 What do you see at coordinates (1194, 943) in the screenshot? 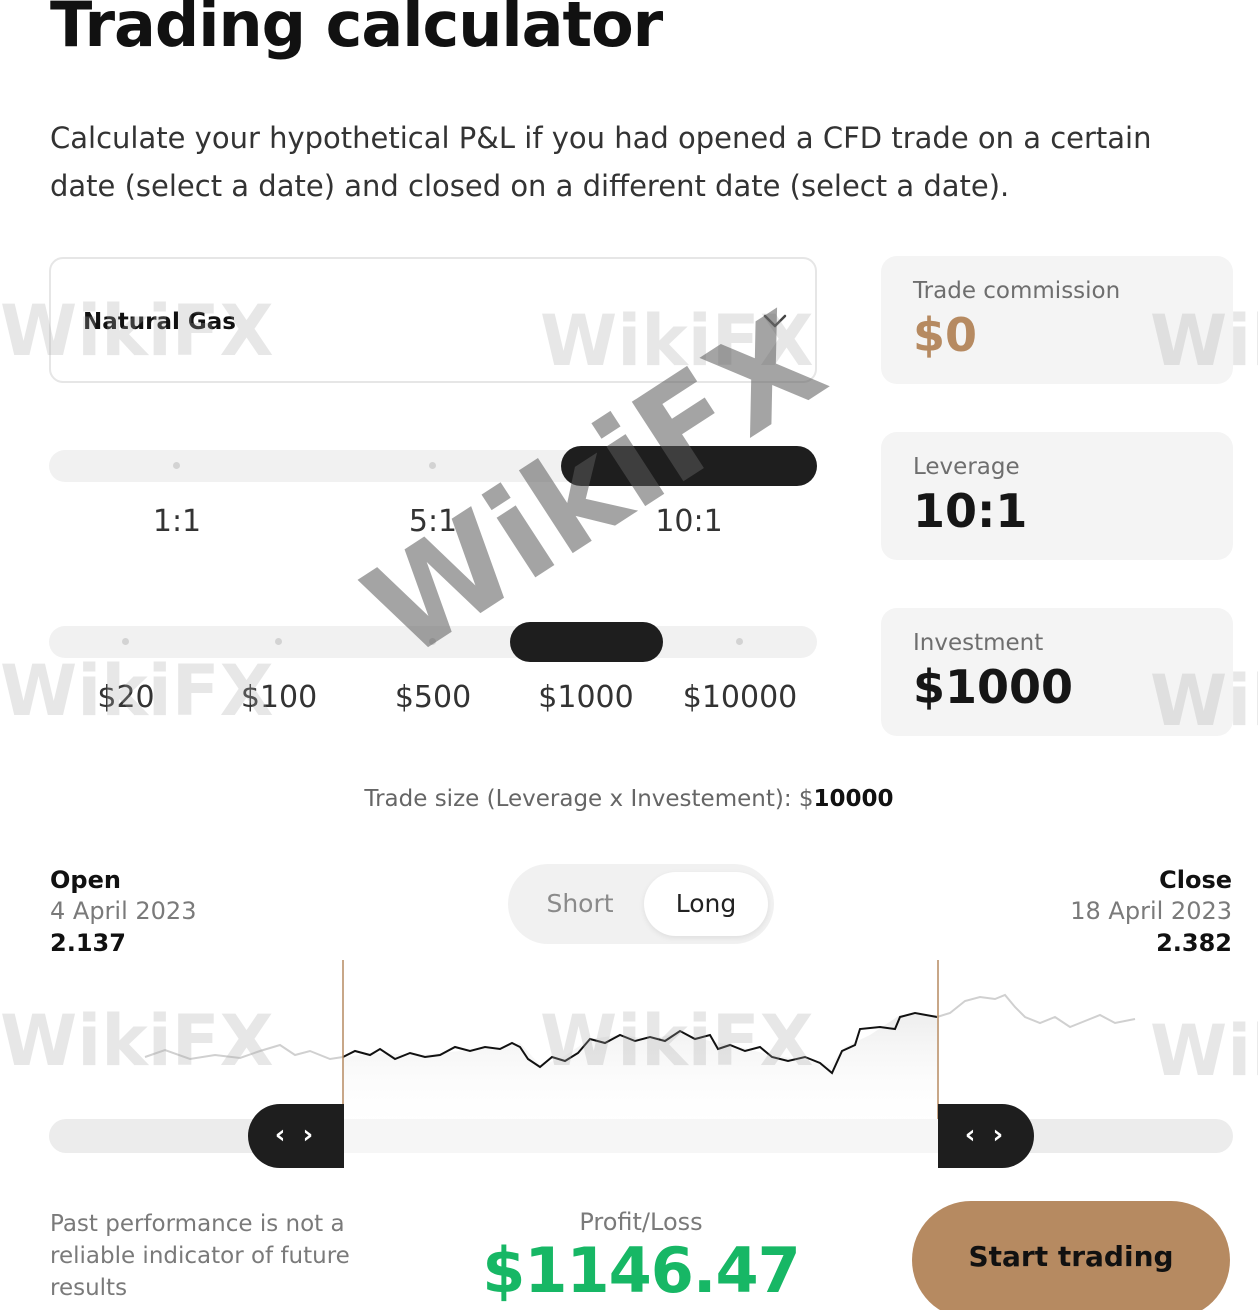
I see `close-price: 2.382` at bounding box center [1194, 943].